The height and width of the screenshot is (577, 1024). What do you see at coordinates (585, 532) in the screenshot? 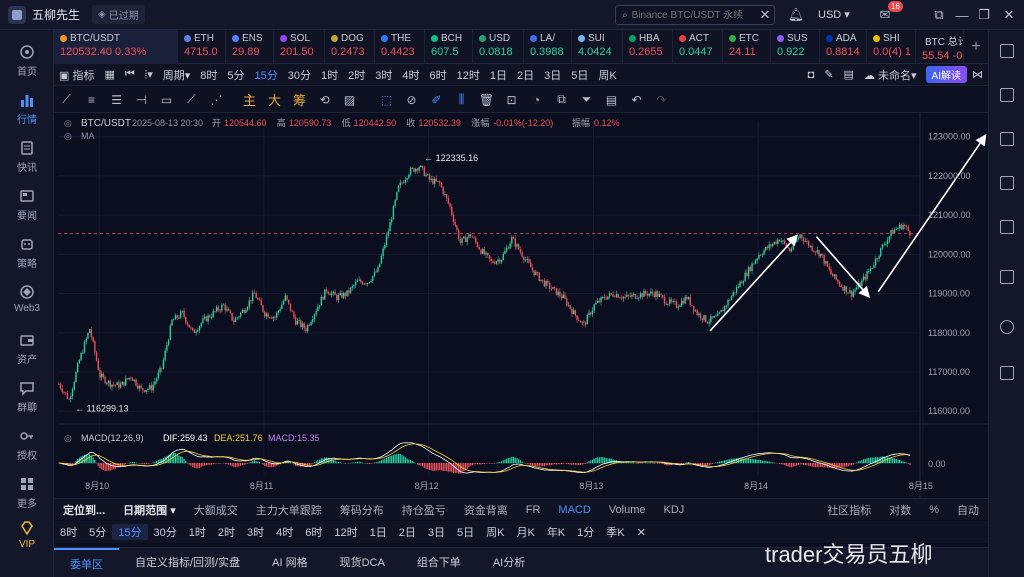
I see `interval2-1分: 1分` at bounding box center [585, 532].